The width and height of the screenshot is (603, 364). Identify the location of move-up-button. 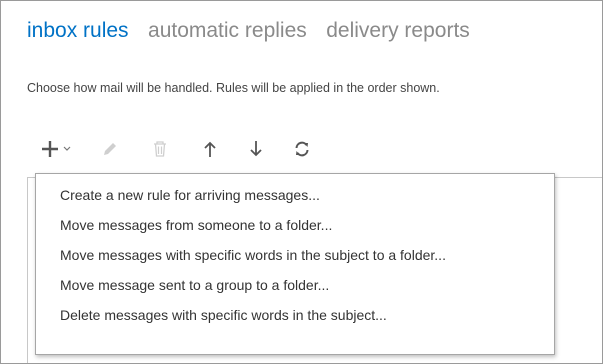
(210, 149).